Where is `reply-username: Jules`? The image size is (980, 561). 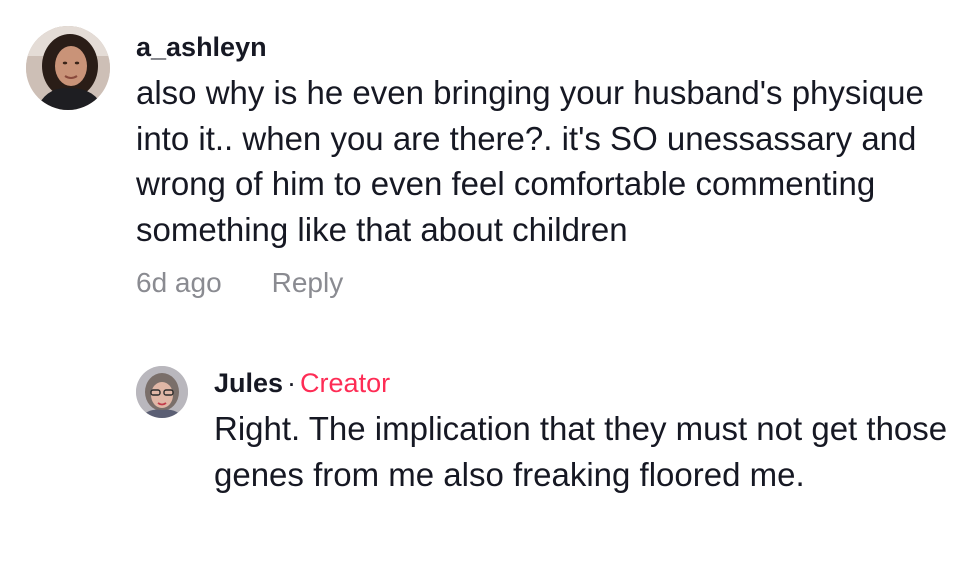 reply-username: Jules is located at coordinates (248, 383).